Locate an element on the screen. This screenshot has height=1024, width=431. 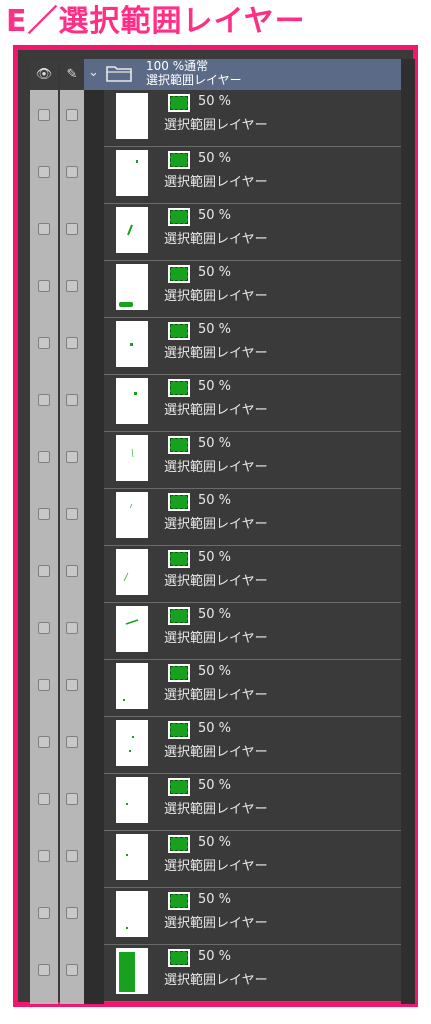
pen-icon: ✎ is located at coordinates (72, 74).